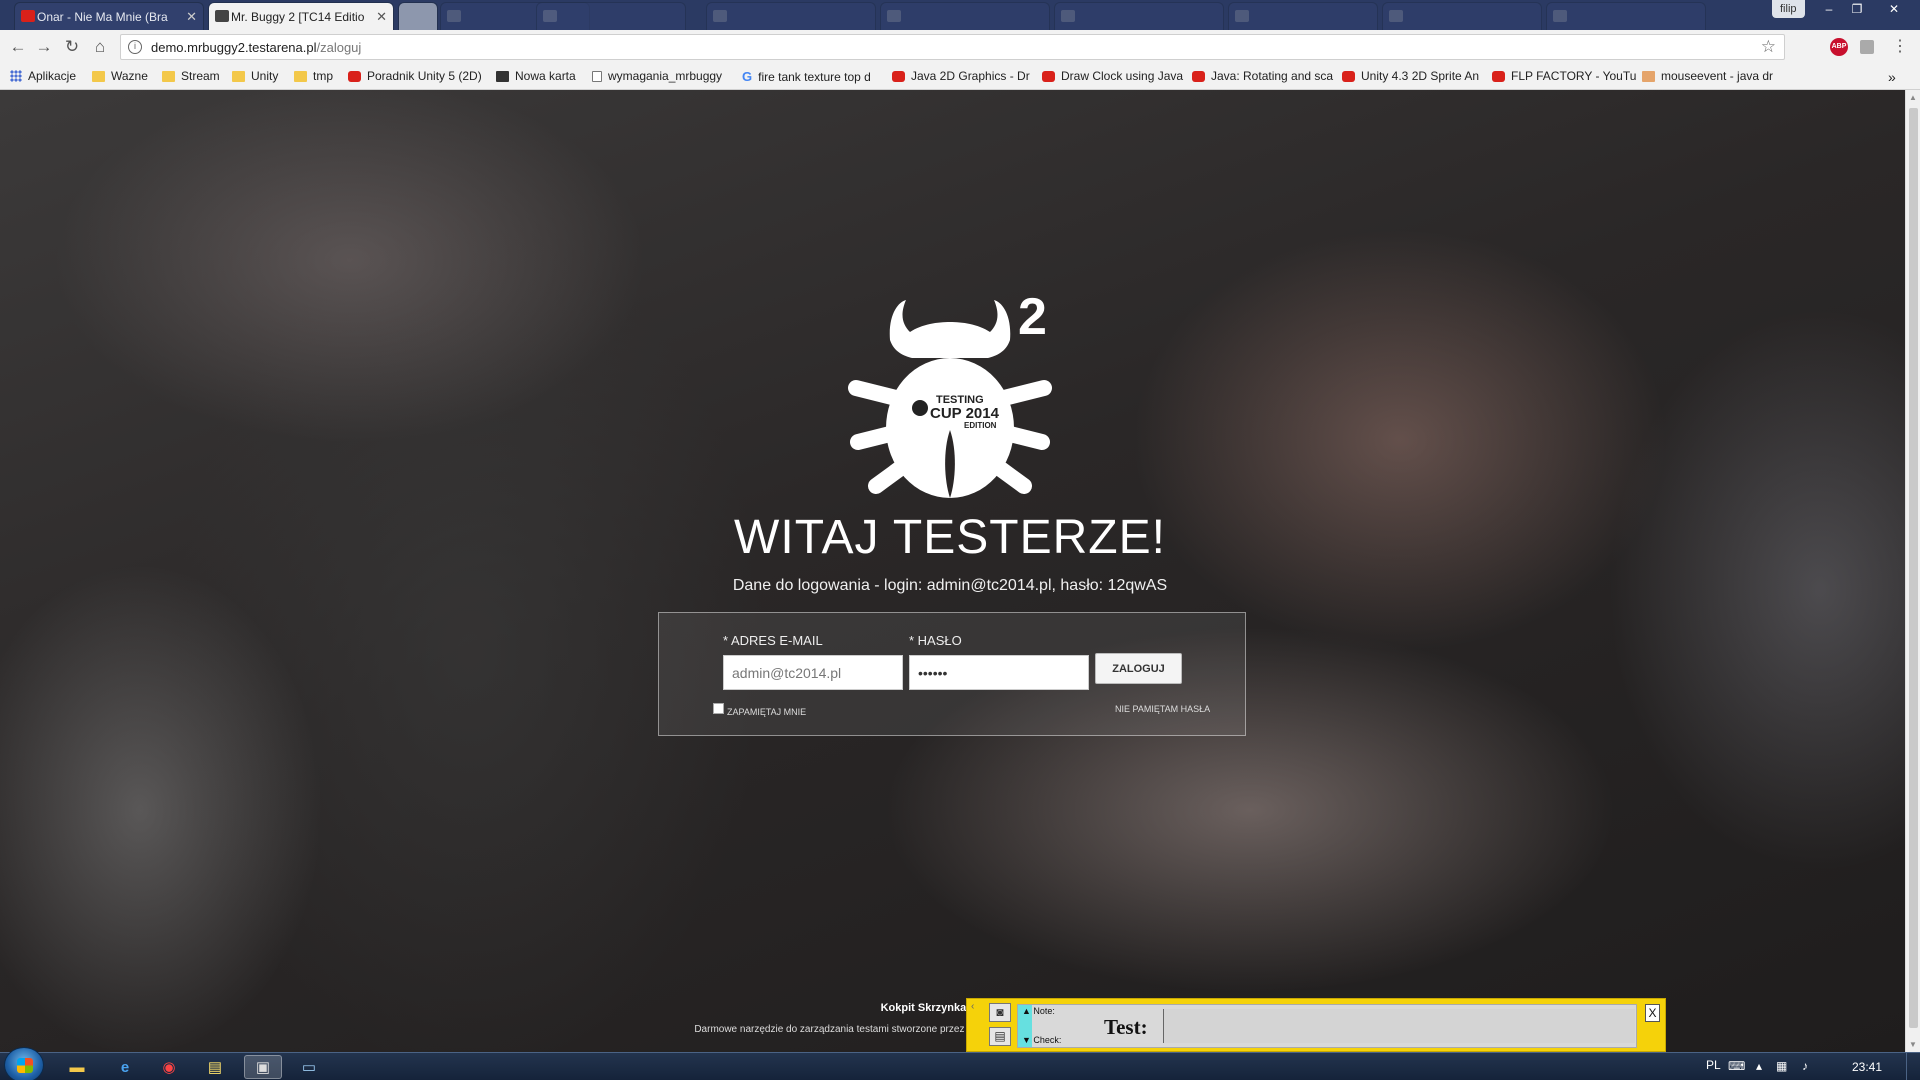 Image resolution: width=1920 pixels, height=1080 pixels. What do you see at coordinates (215, 1067) in the screenshot?
I see `notes-icon: ▤` at bounding box center [215, 1067].